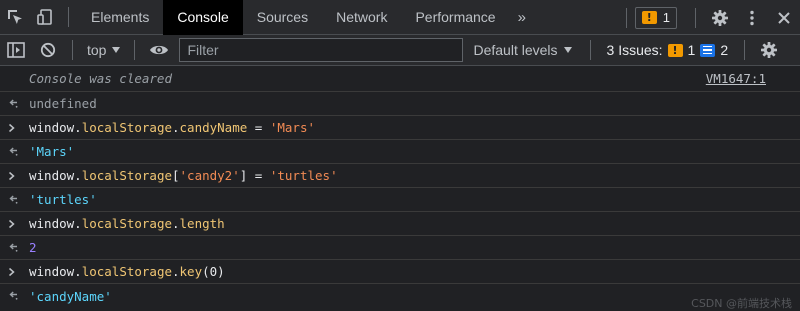  I want to click on code-number: 0, so click(213, 271).